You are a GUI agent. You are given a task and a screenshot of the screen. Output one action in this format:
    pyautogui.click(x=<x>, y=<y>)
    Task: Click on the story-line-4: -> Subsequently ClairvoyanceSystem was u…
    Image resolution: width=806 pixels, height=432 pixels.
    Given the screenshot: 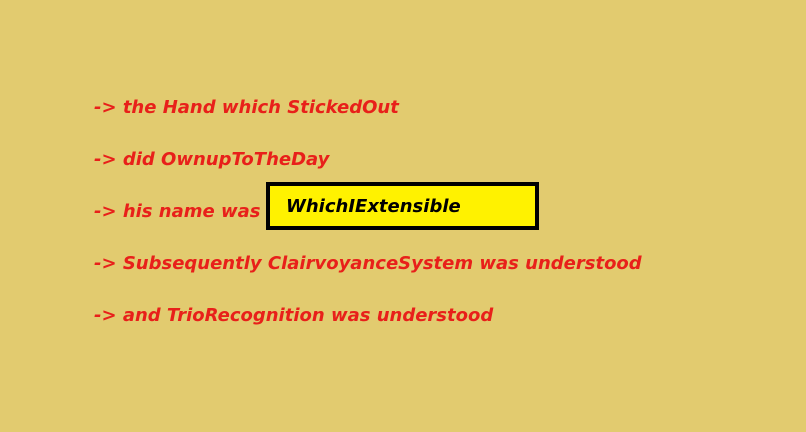 What is the action you would take?
    pyautogui.click(x=368, y=263)
    